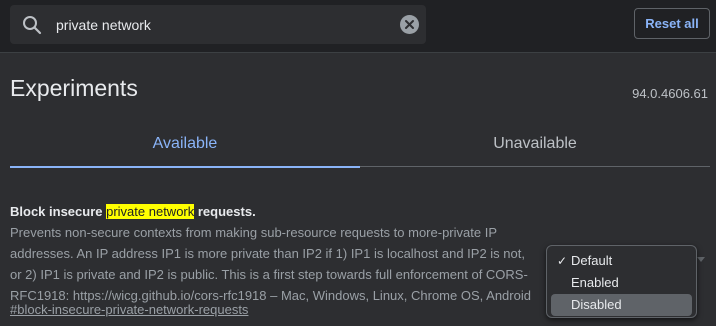  I want to click on option-default: ✓ Default, so click(621, 261).